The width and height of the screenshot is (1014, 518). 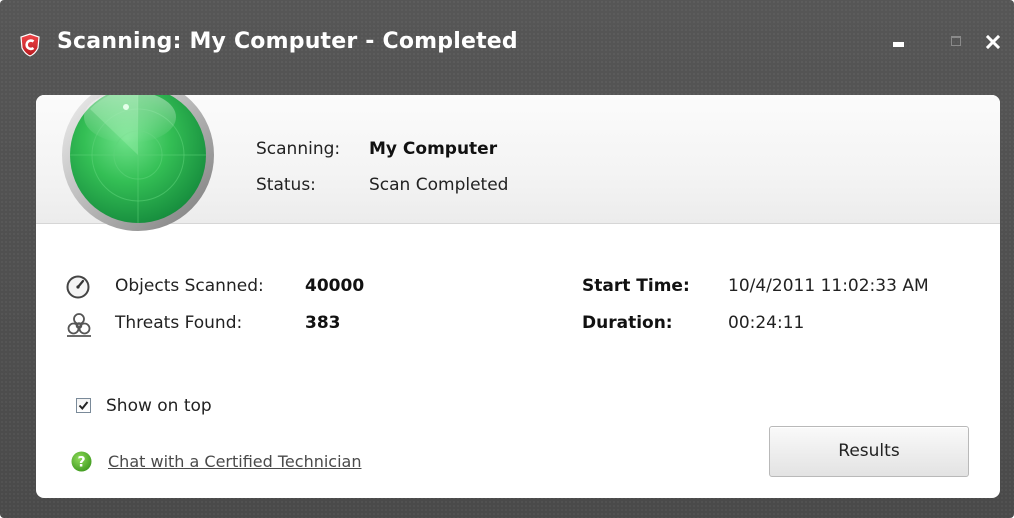 I want to click on maximize-button, so click(x=956, y=43).